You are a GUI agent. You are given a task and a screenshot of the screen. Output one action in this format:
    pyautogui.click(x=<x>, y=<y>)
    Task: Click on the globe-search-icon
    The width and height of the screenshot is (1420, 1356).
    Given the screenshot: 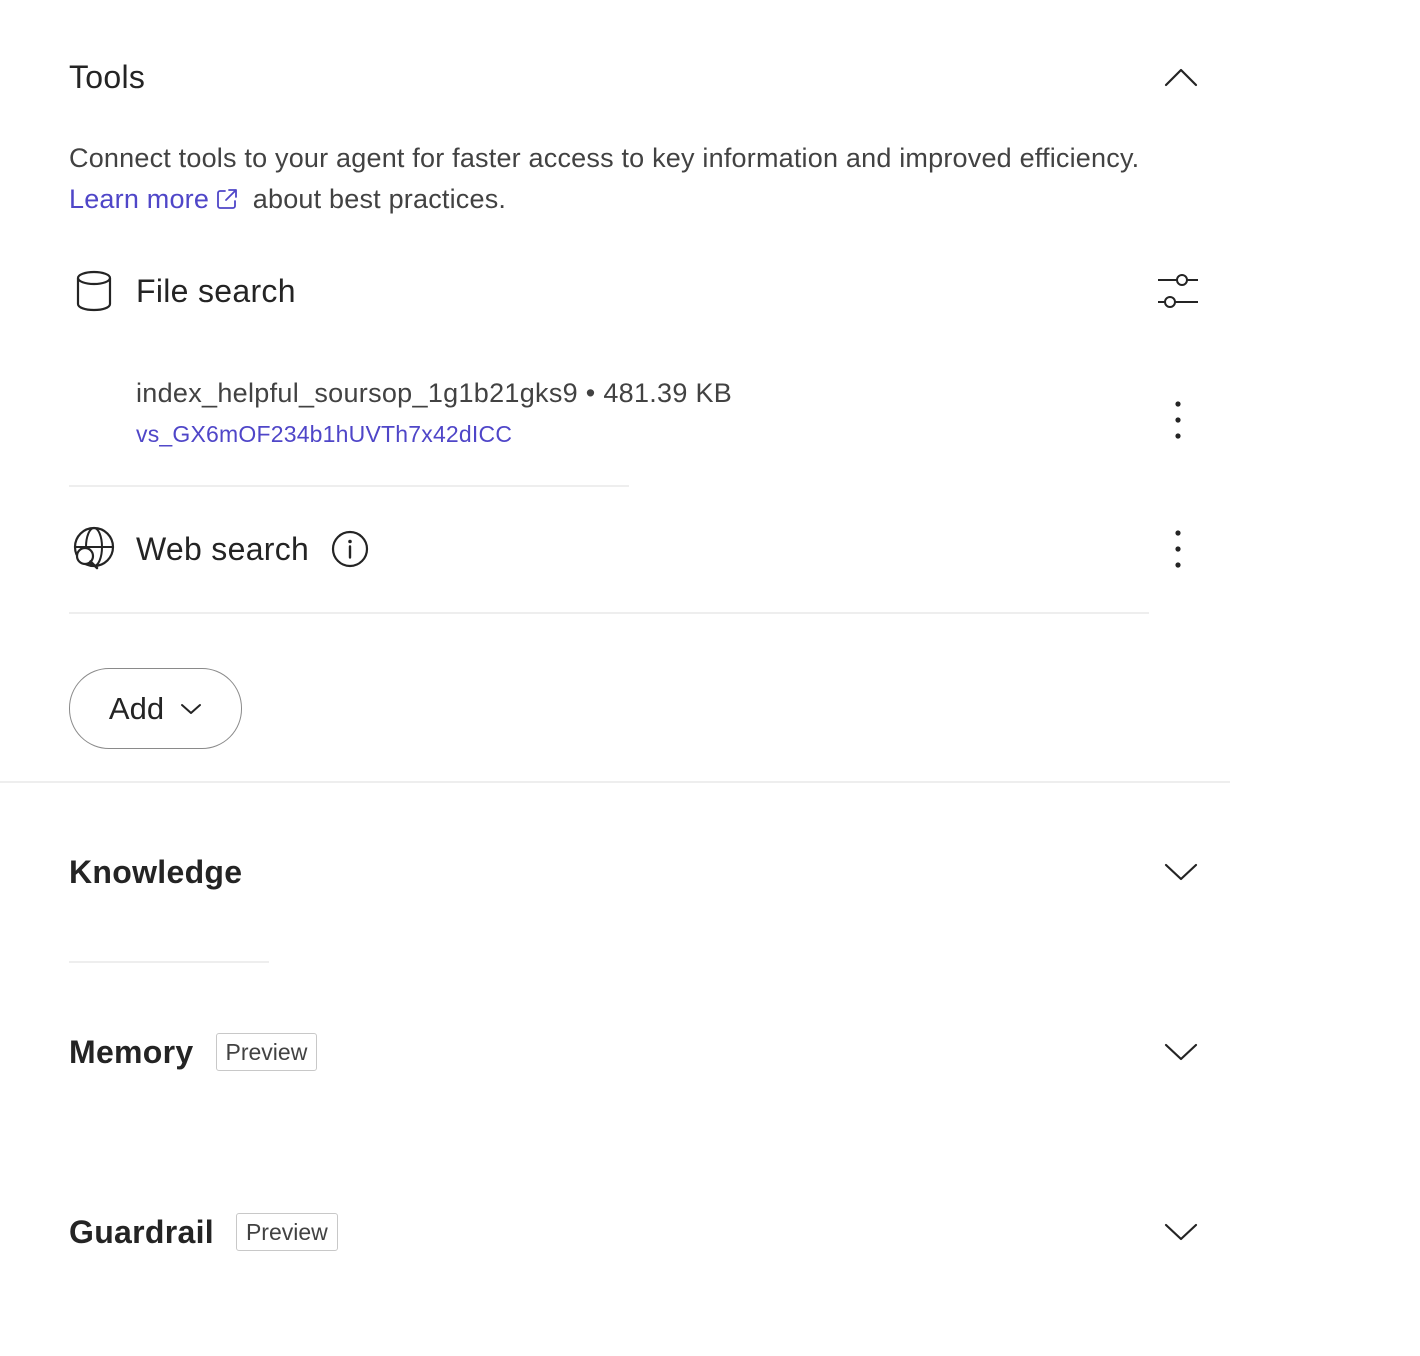 What is the action you would take?
    pyautogui.click(x=94, y=549)
    